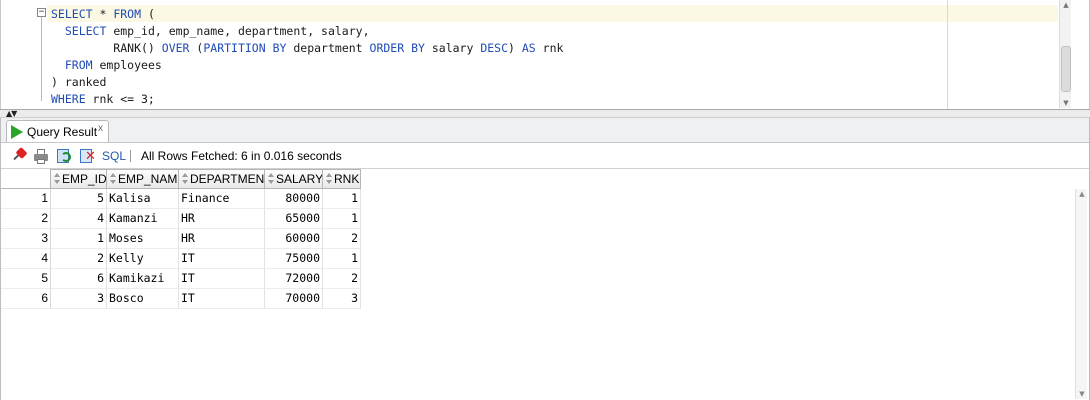 The image size is (1090, 400). What do you see at coordinates (18, 55) in the screenshot?
I see `editor-gutter` at bounding box center [18, 55].